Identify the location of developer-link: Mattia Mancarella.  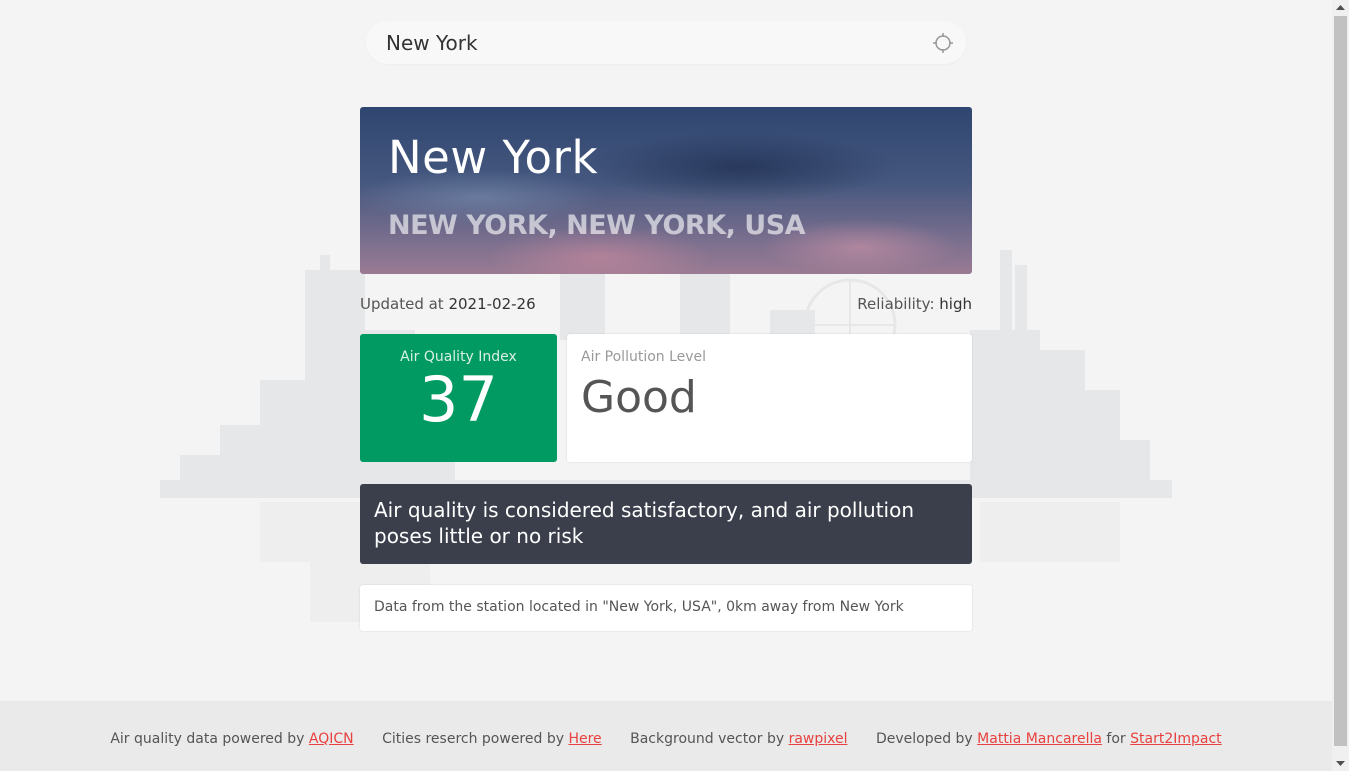
(1039, 739).